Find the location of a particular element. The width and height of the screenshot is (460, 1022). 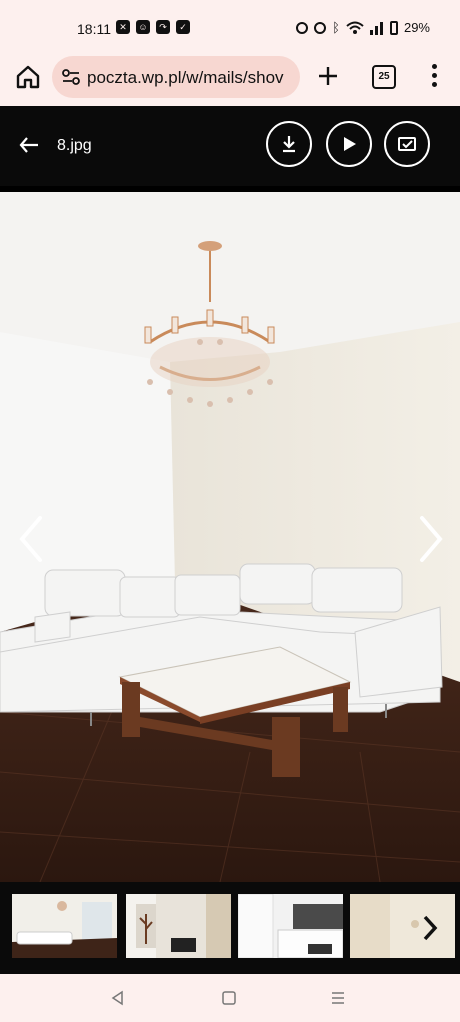

nav-home-icon is located at coordinates (229, 998).